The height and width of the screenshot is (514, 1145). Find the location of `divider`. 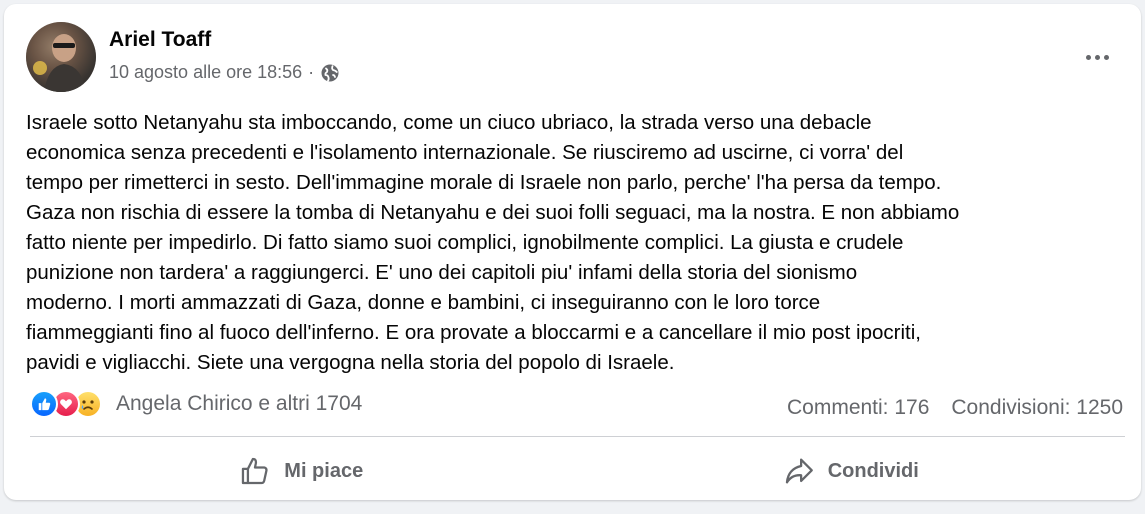

divider is located at coordinates (577, 436).